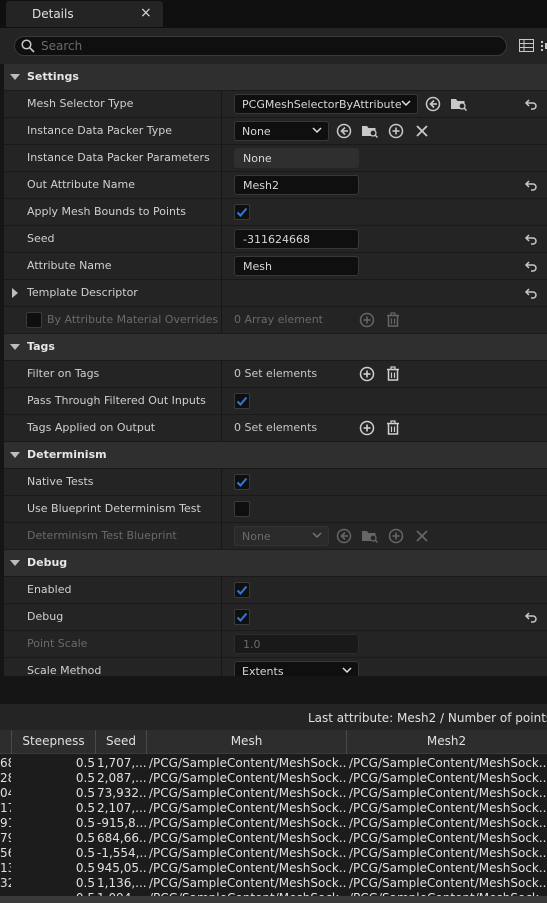  Describe the element at coordinates (53, 742) in the screenshot. I see `column-header-steepness: Steepness` at that location.